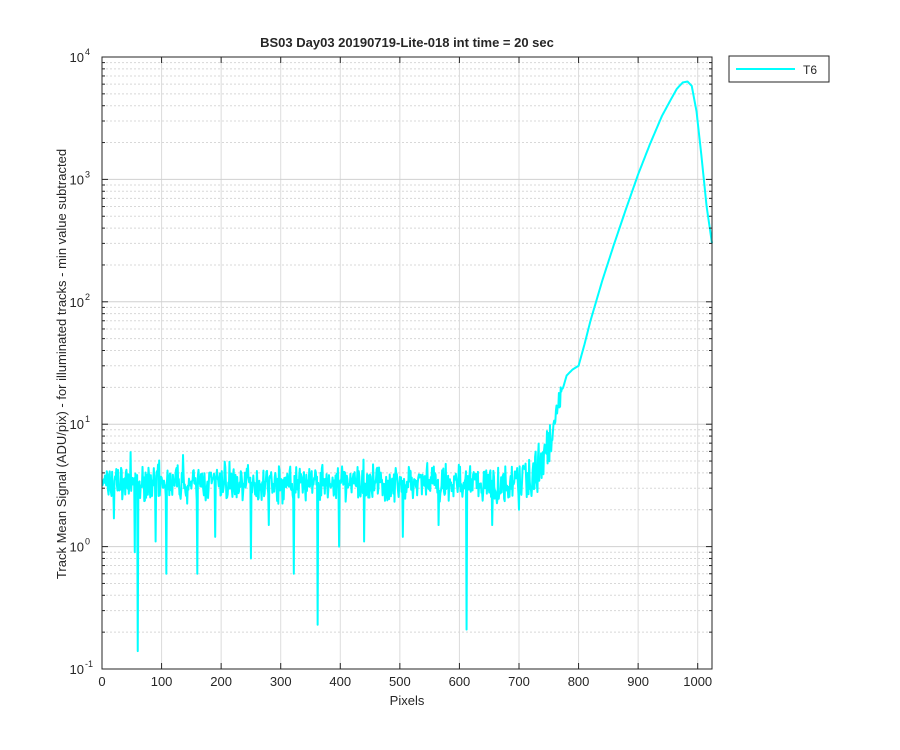 Image resolution: width=900 pixels, height=750 pixels. What do you see at coordinates (579, 681) in the screenshot?
I see `x-tick-label: 800` at bounding box center [579, 681].